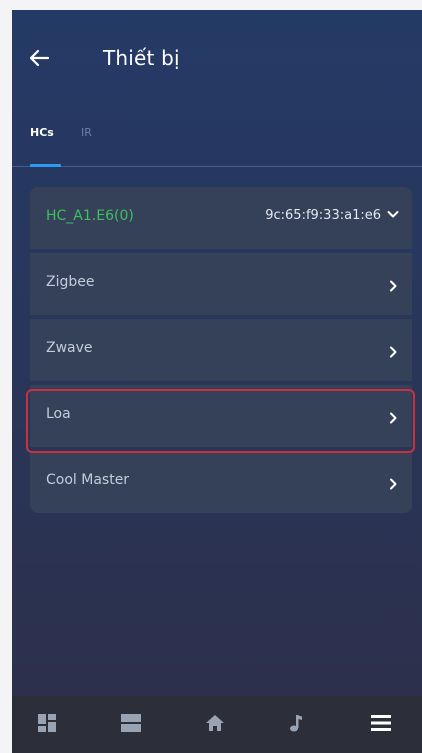 The width and height of the screenshot is (422, 753). Describe the element at coordinates (221, 416) in the screenshot. I see `list-item-loa: Loa` at that location.